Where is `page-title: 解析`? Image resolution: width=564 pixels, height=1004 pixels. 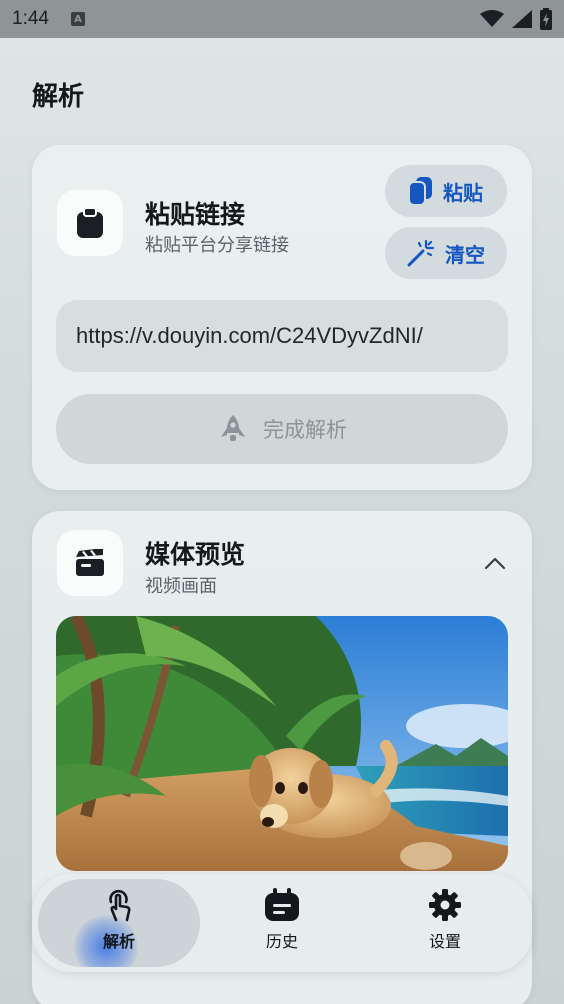
page-title: 解析 is located at coordinates (58, 97).